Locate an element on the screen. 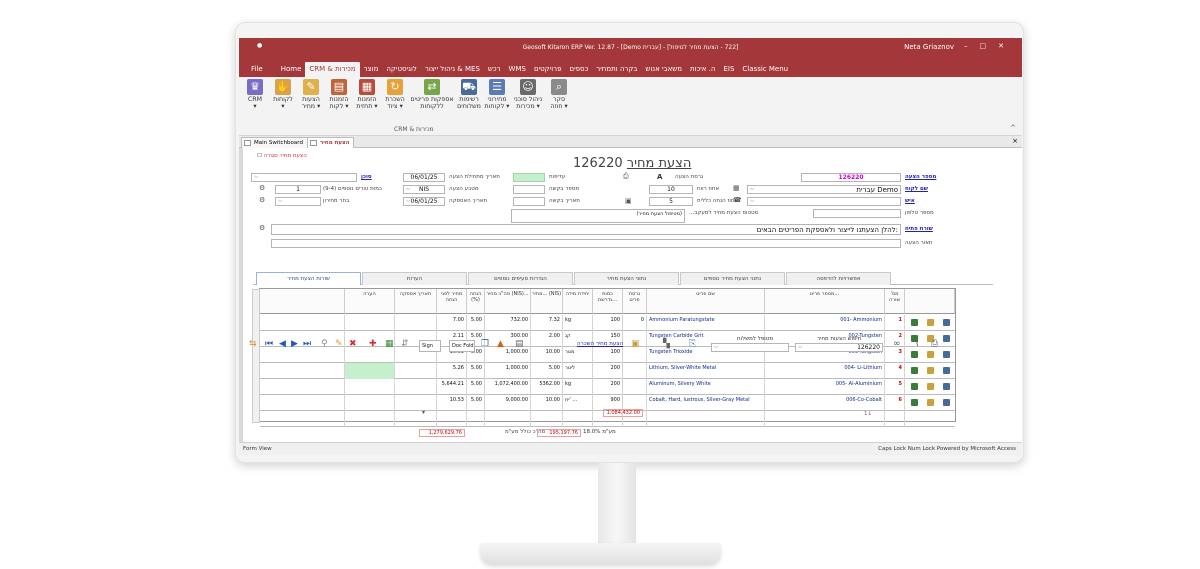  cell-price is located at coordinates (547, 419).